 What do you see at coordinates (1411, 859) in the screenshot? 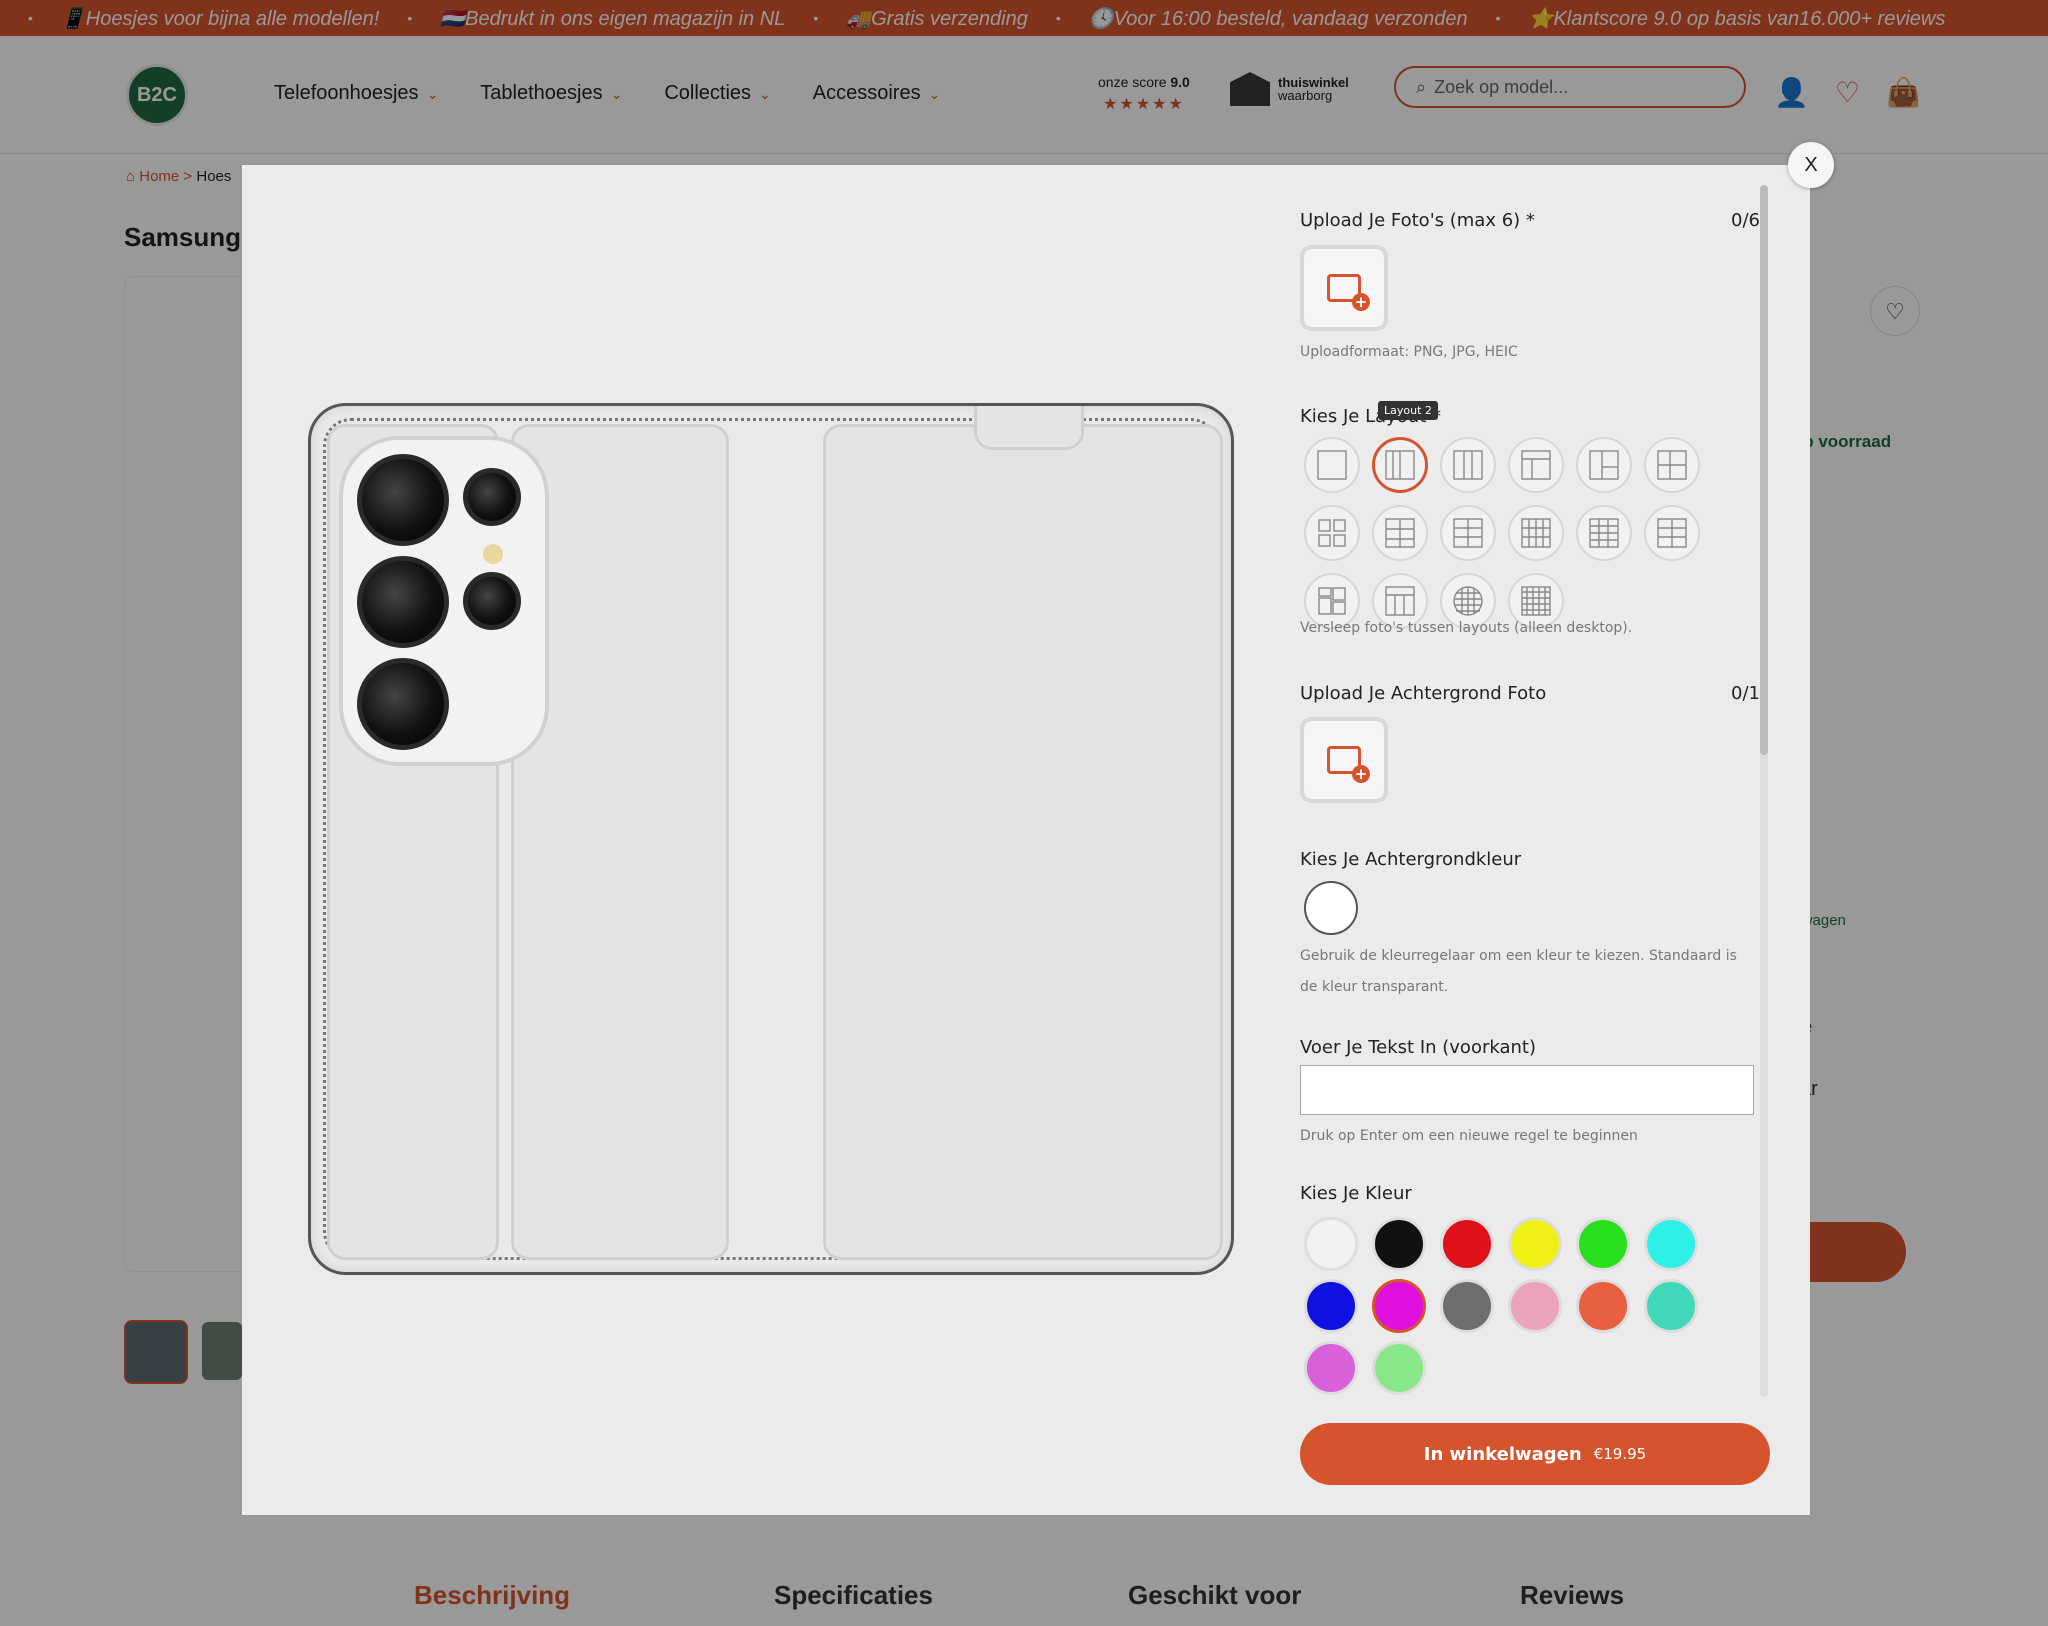
I see `bg-color-title: Kies Je Achtergrondkleur` at bounding box center [1411, 859].